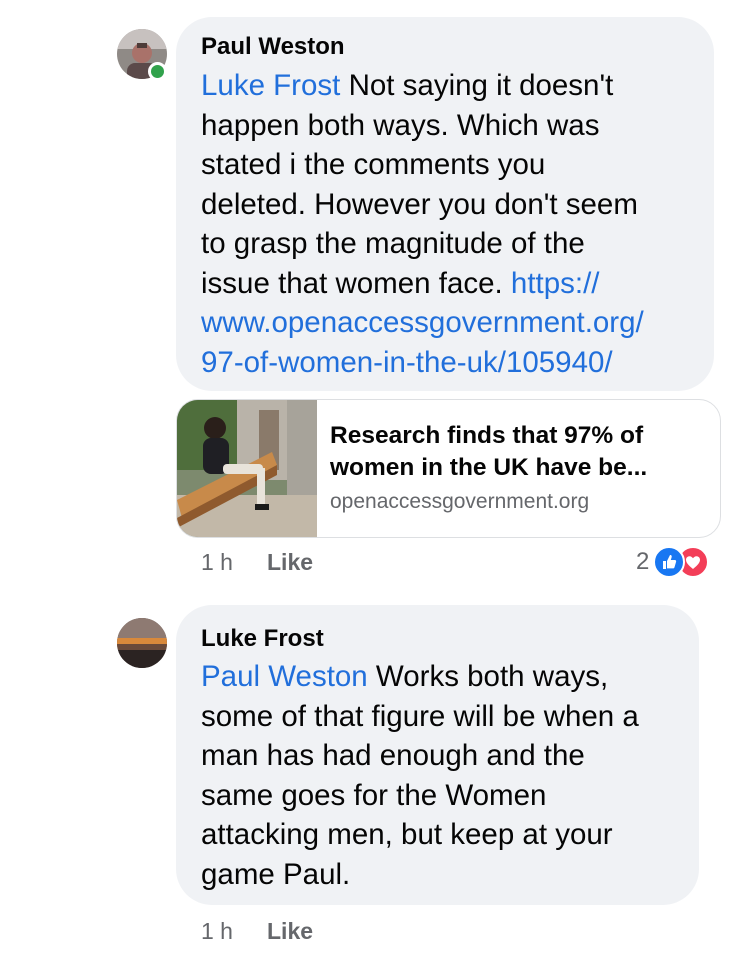  Describe the element at coordinates (157, 71) in the screenshot. I see `online-status-dot` at that location.